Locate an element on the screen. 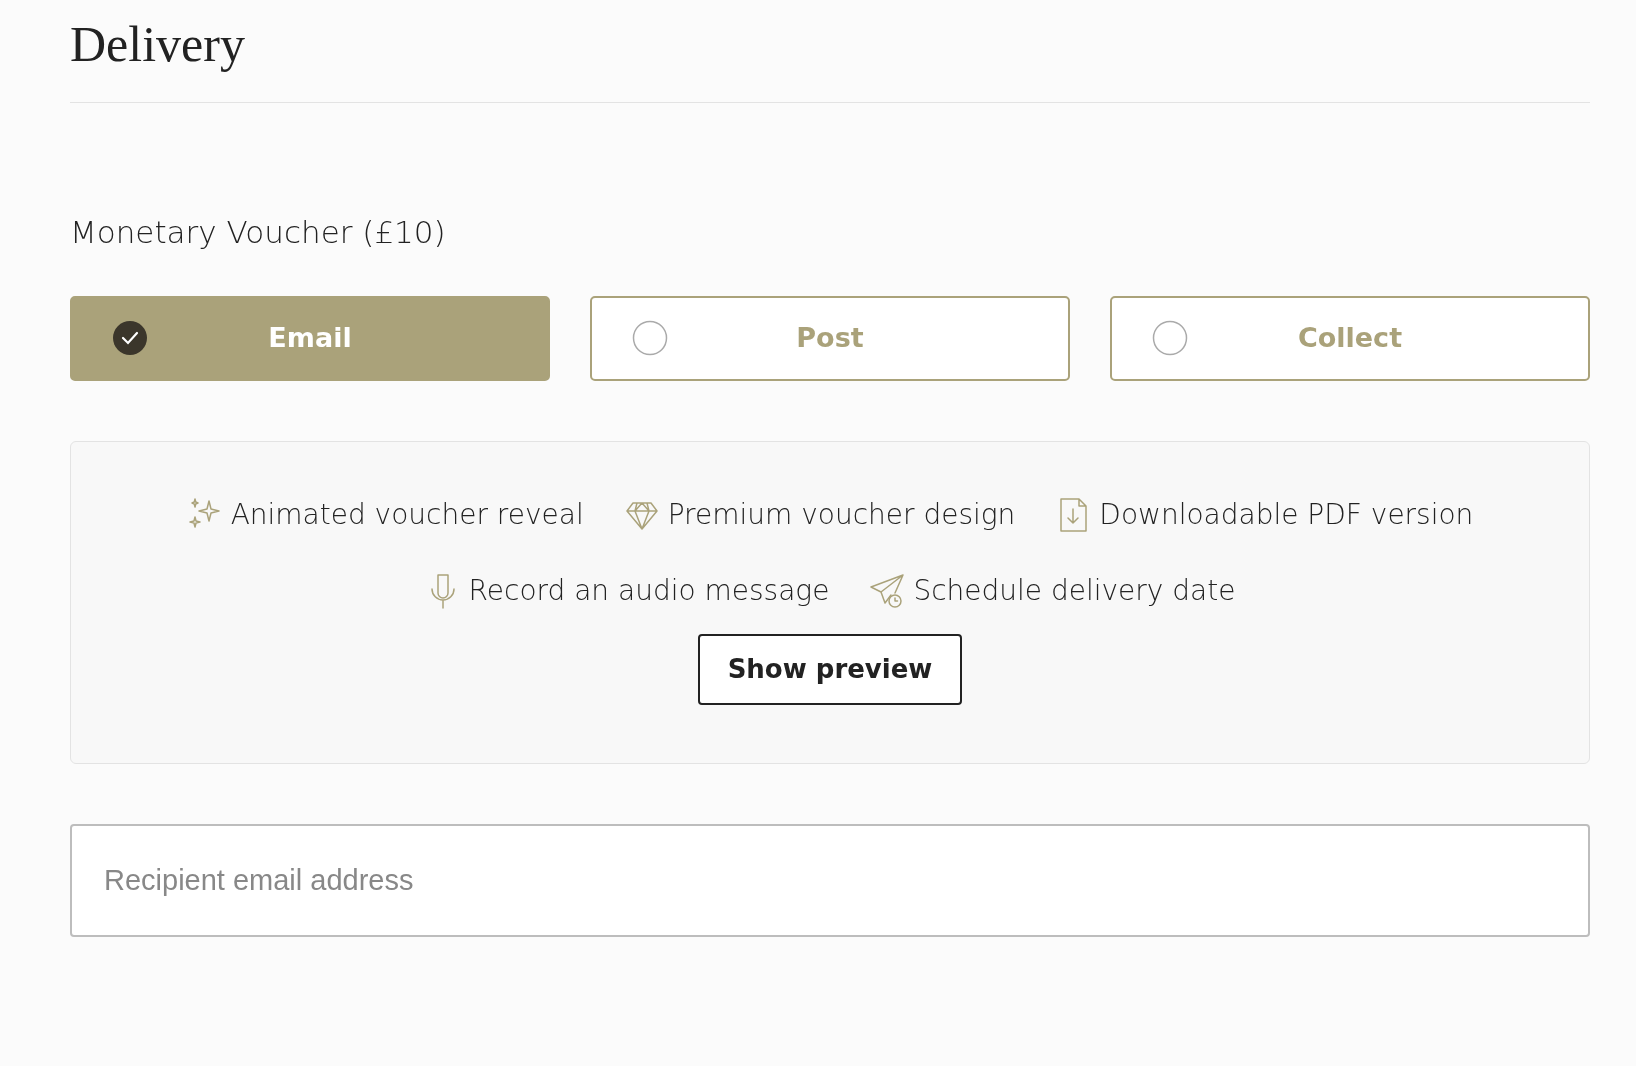 The width and height of the screenshot is (1636, 1066). feature-text: Animated voucher reveal is located at coordinates (407, 514).